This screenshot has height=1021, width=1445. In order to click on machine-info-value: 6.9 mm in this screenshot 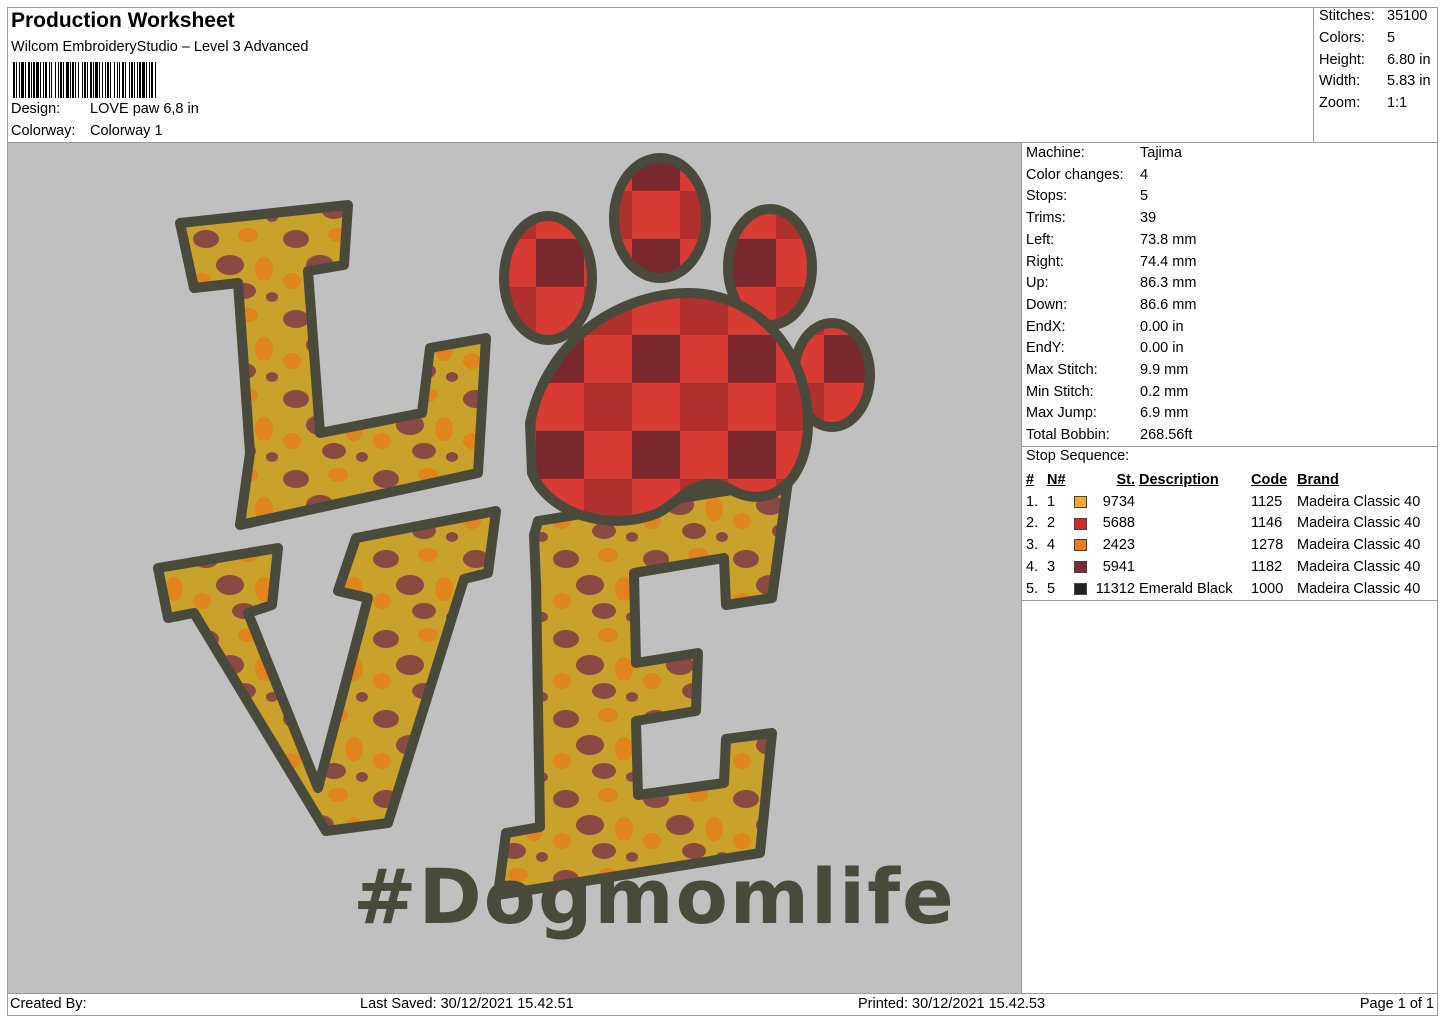, I will do `click(1164, 413)`.